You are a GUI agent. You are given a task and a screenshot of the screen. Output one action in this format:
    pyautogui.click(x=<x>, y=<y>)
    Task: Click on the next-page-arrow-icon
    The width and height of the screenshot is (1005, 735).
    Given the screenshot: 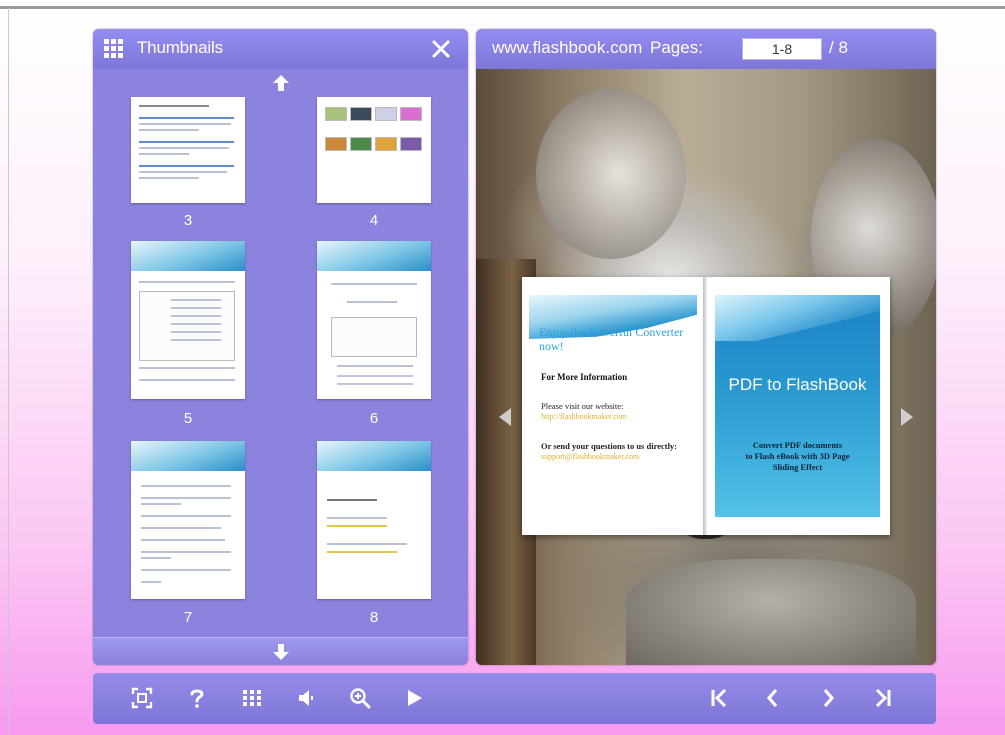 What is the action you would take?
    pyautogui.click(x=907, y=417)
    